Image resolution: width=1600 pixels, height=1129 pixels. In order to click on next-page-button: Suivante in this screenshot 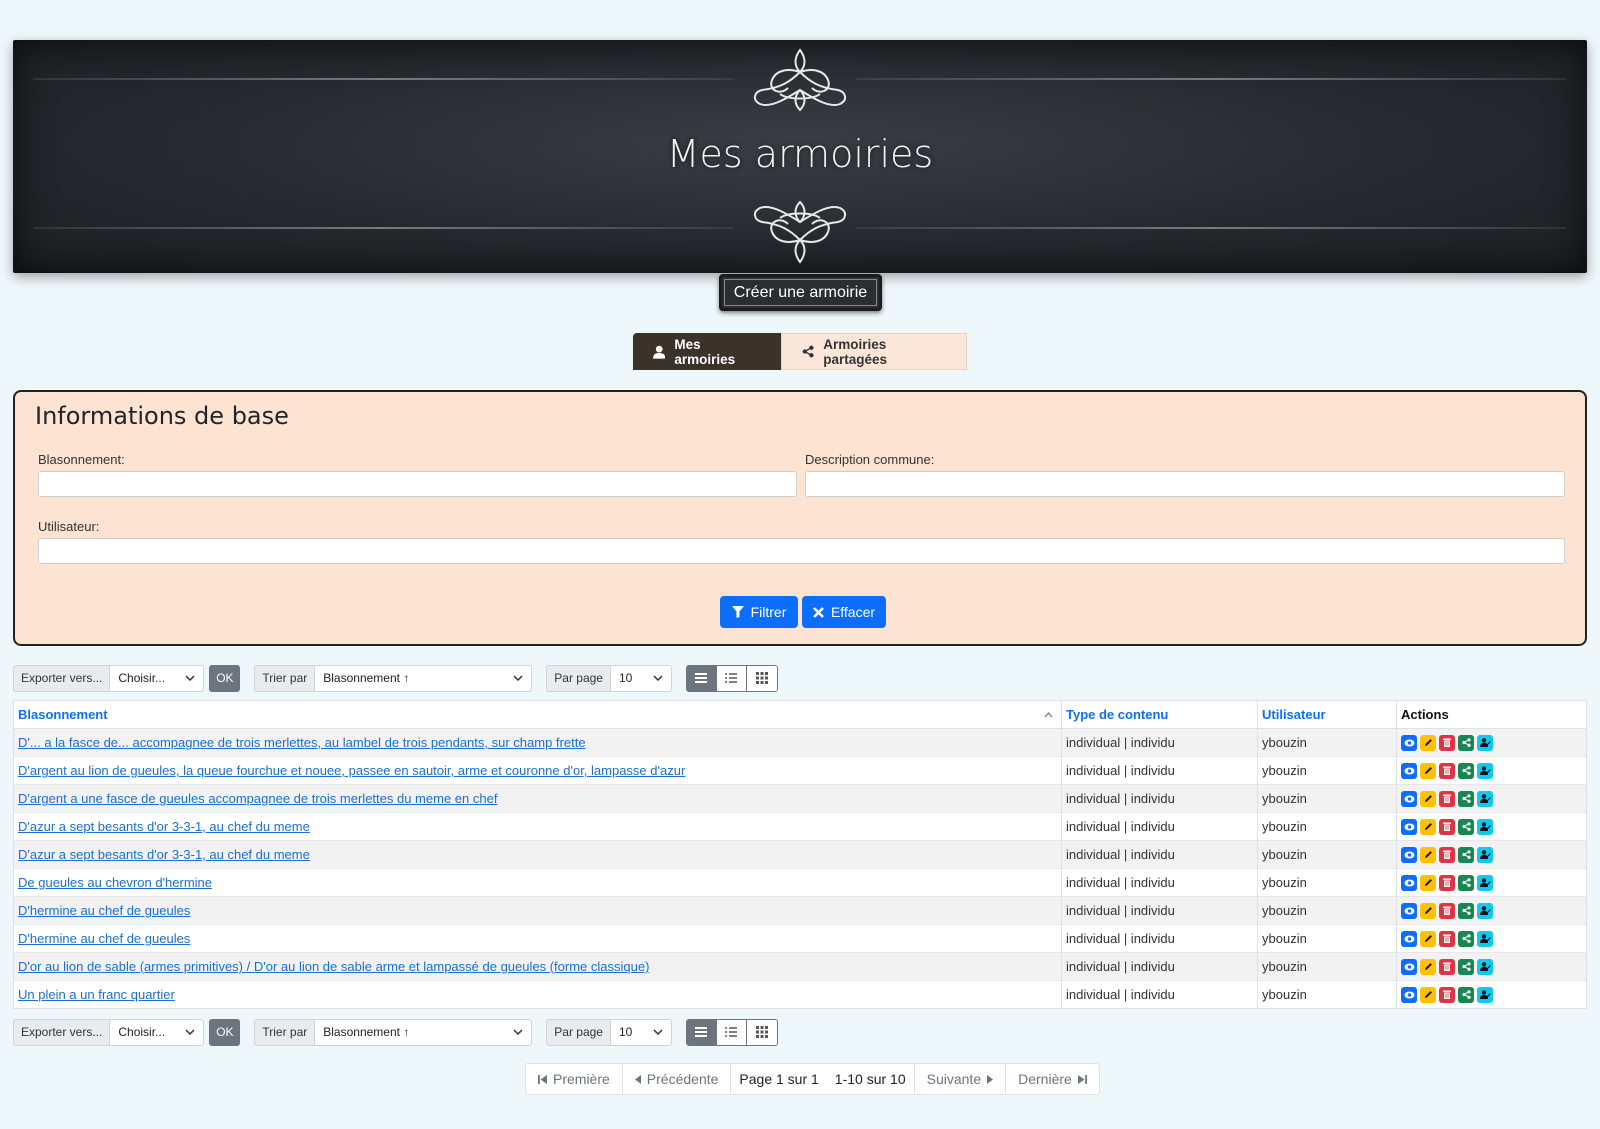, I will do `click(961, 1079)`.